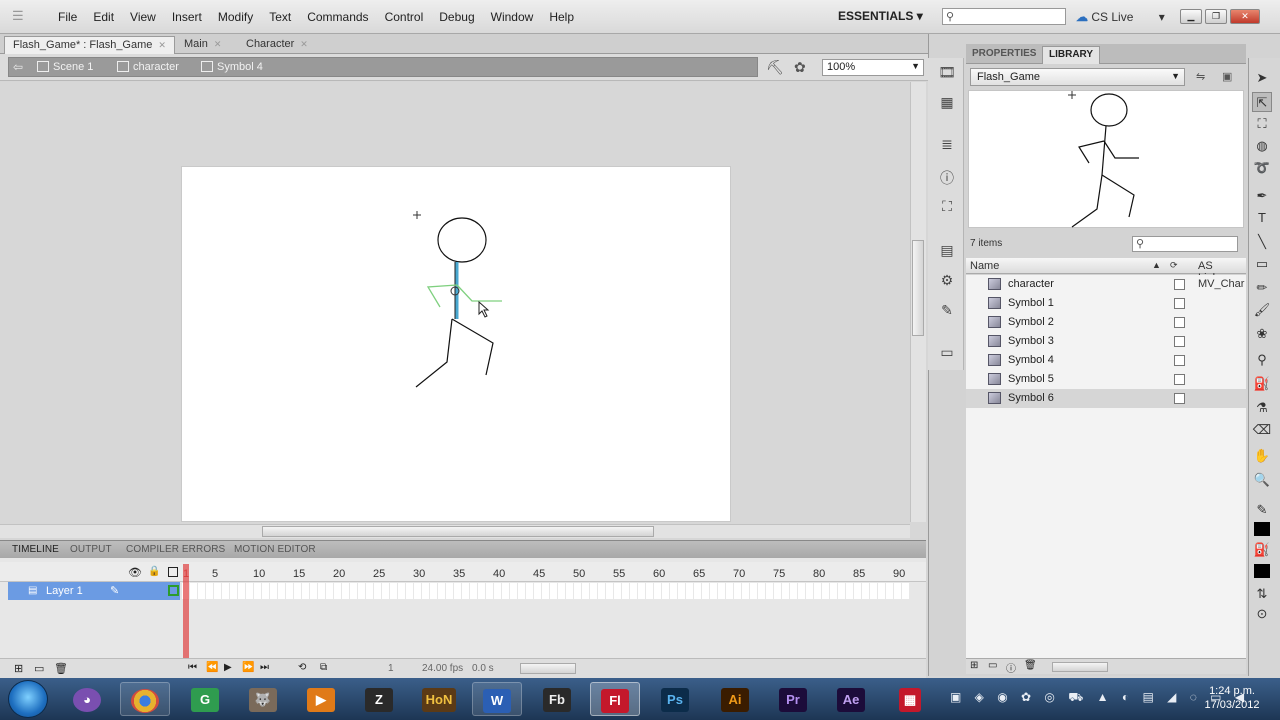  Describe the element at coordinates (35, 549) in the screenshot. I see `tab-timeline: TIMELINE` at that location.